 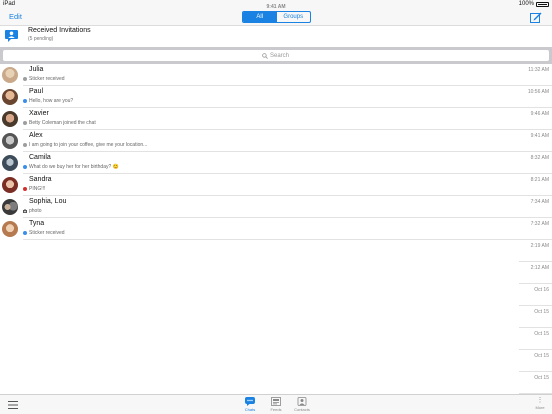 I want to click on tab-bar: Chats Feeds Contacts ⋮ More, so click(x=276, y=404).